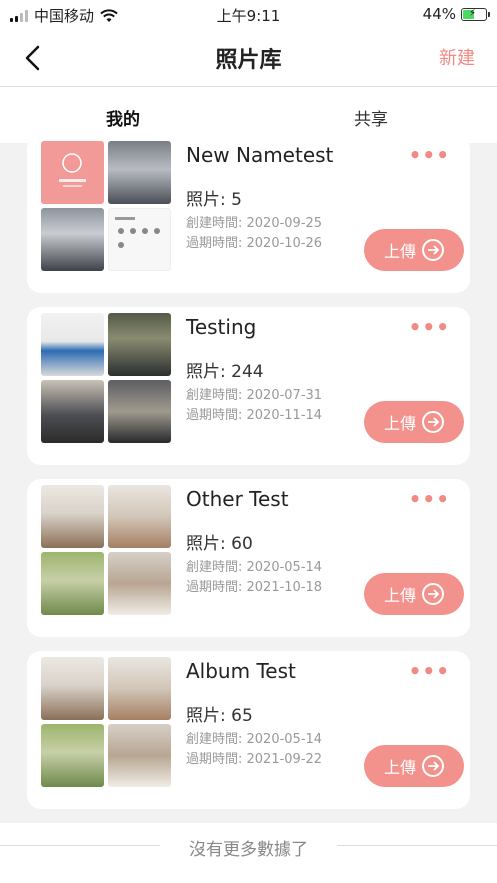 Image resolution: width=497 pixels, height=883 pixels. I want to click on photo-count: 照片: 244, so click(225, 372).